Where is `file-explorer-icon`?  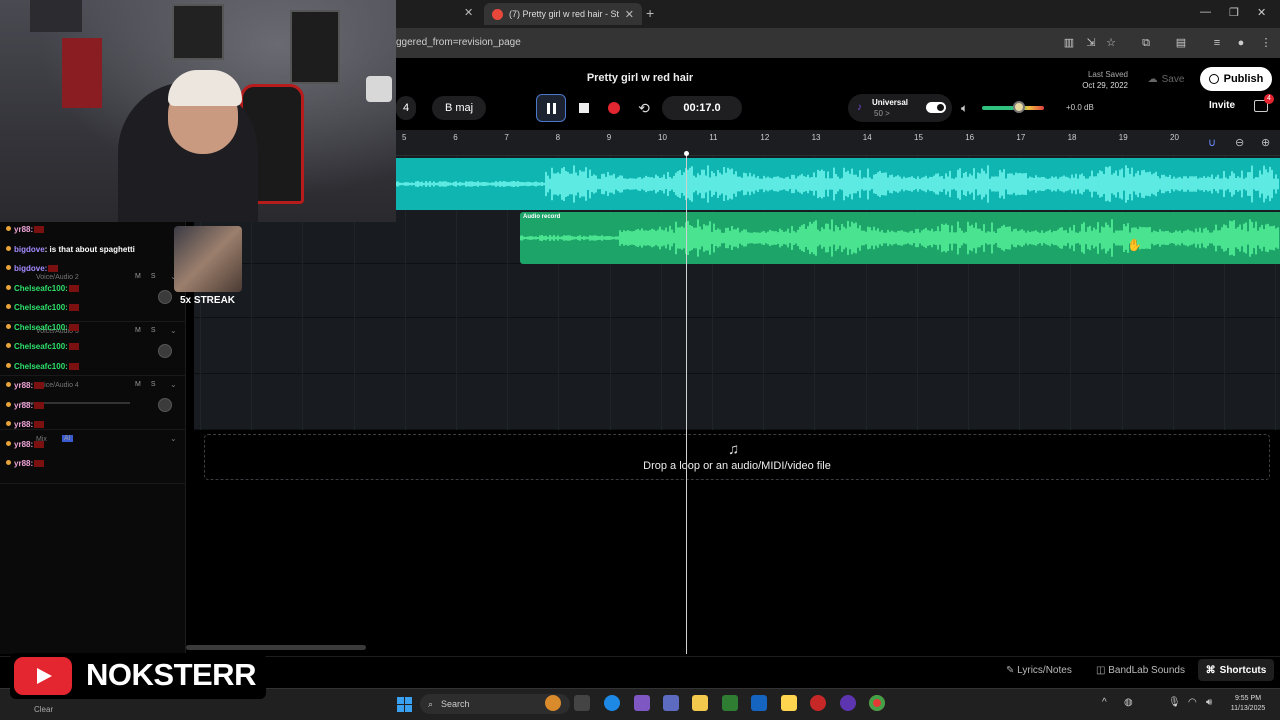 file-explorer-icon is located at coordinates (700, 703).